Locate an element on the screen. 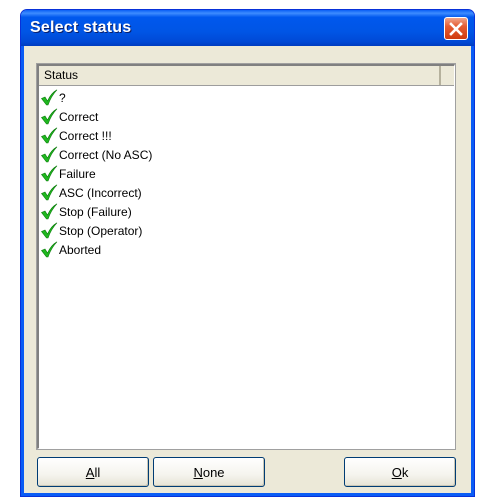 This screenshot has height=501, width=477. list-item: Correct !!! is located at coordinates (246, 135).